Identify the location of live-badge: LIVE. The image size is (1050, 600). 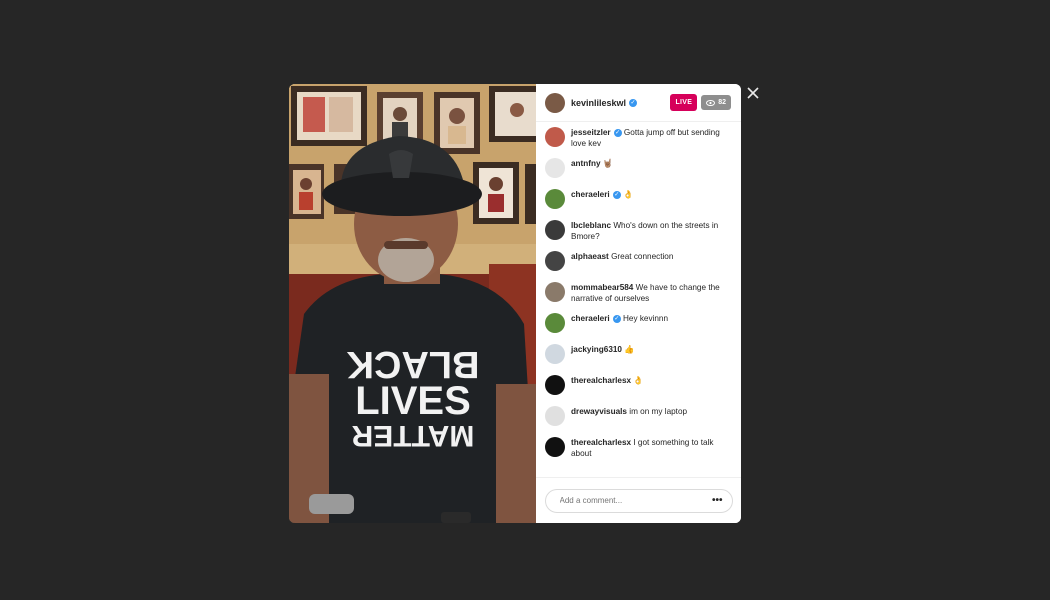
(684, 102).